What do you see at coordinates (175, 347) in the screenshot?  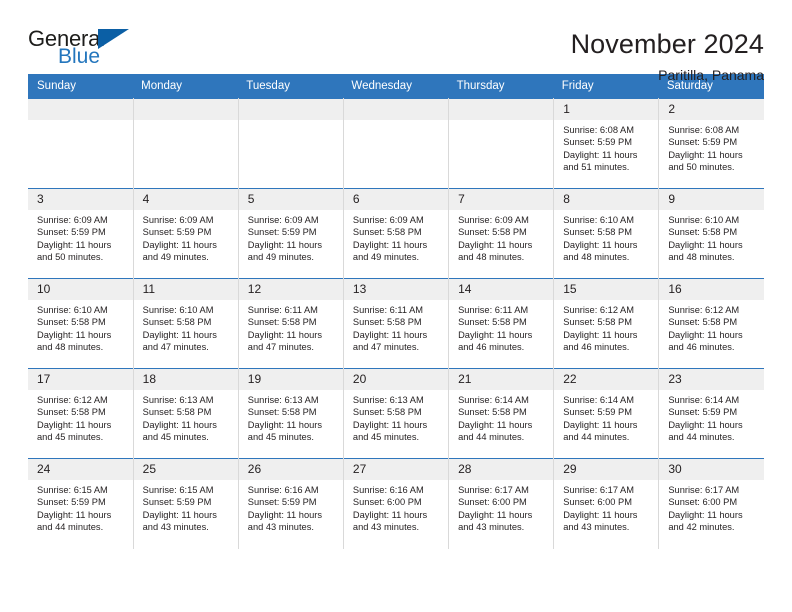 I see `daylight-text-line2: and 47 minutes.` at bounding box center [175, 347].